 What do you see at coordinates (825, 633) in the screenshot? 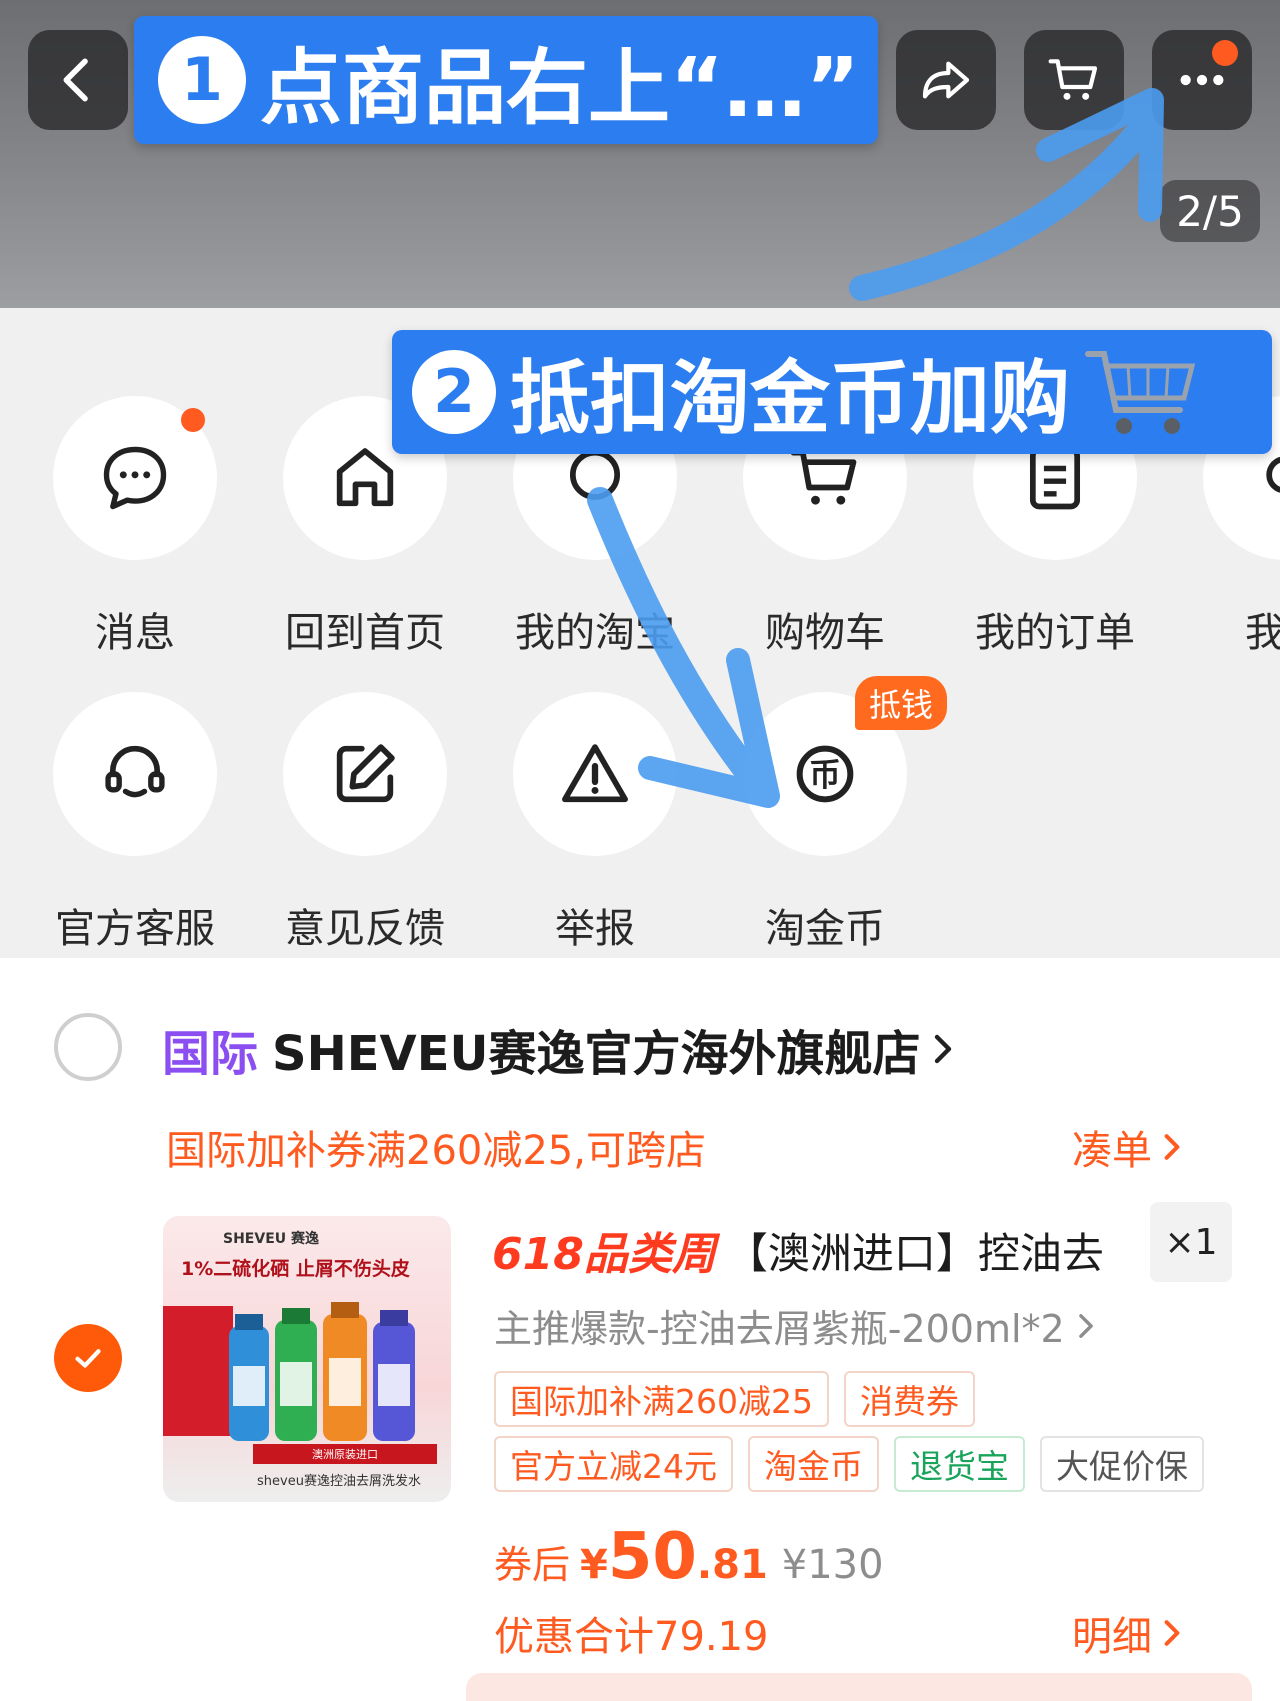
I see `menu-label: 购物车` at bounding box center [825, 633].